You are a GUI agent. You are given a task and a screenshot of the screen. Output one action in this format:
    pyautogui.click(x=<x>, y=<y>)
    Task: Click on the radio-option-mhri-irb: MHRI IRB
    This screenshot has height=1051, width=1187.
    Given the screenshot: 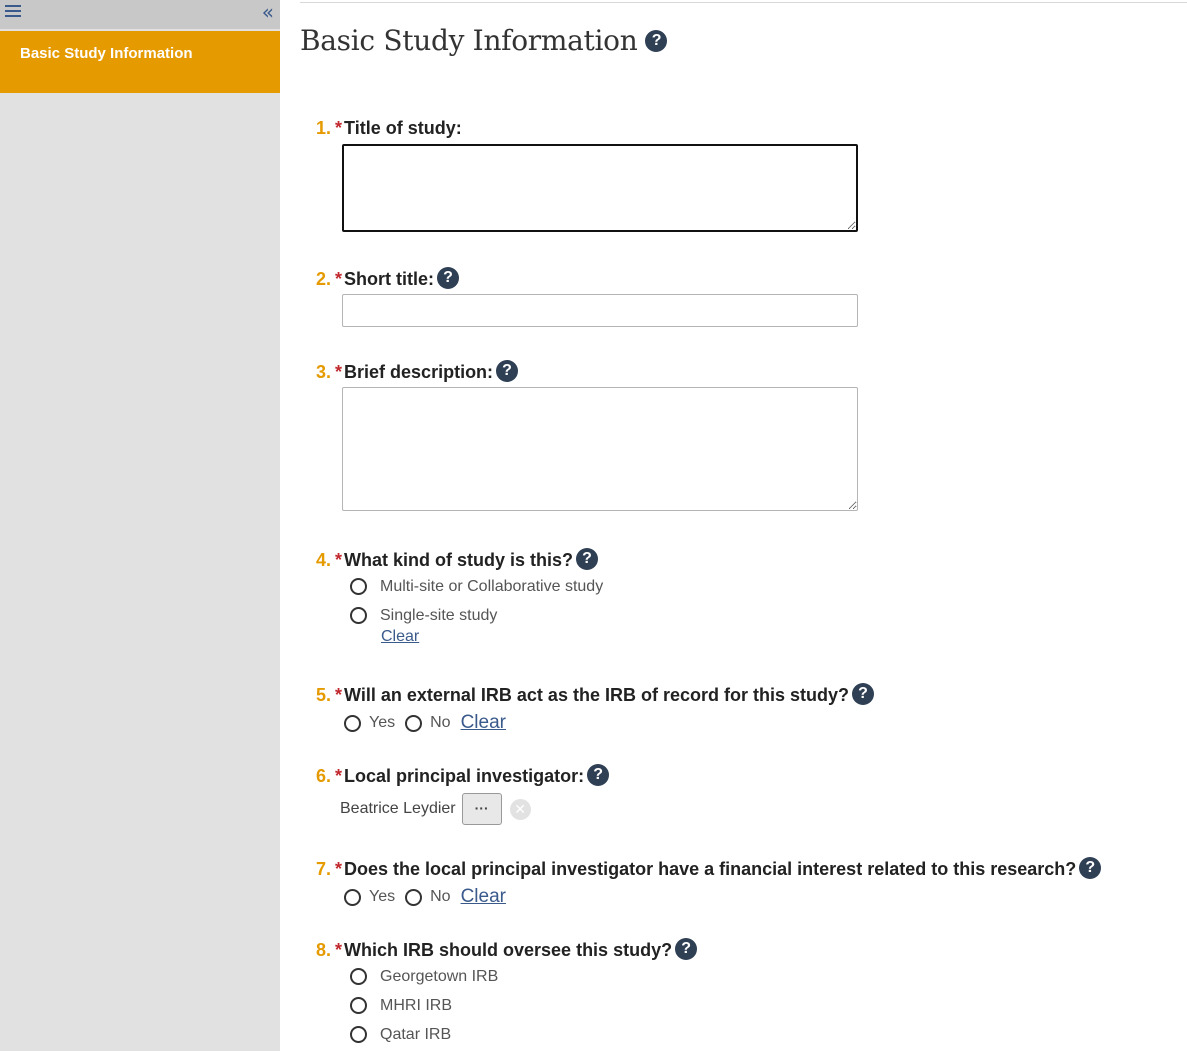 What is the action you would take?
    pyautogui.click(x=523, y=1005)
    